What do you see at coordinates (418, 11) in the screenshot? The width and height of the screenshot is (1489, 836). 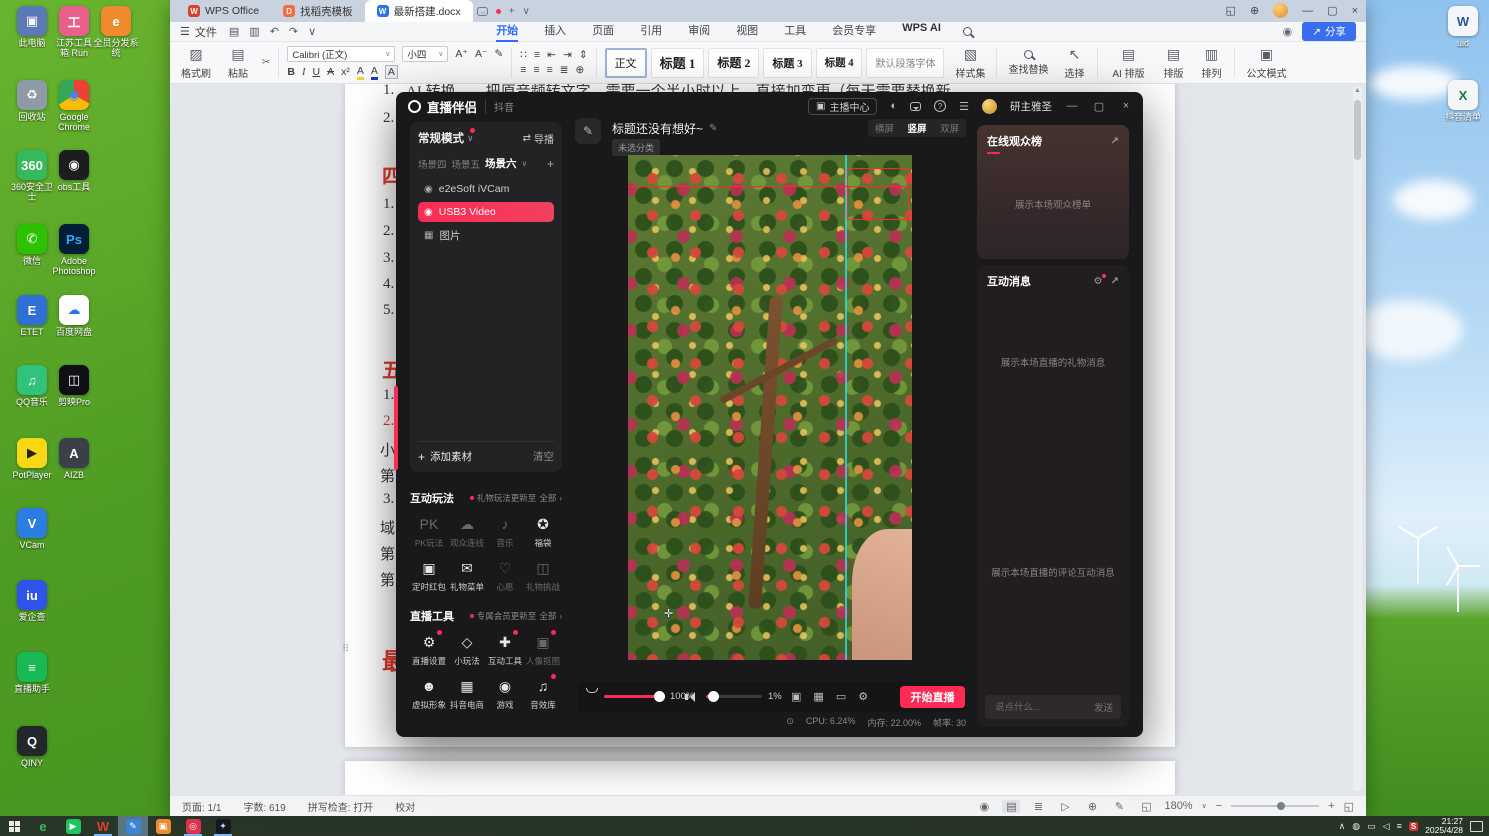 I see `document-tab: W 最新搭建.docx` at bounding box center [418, 11].